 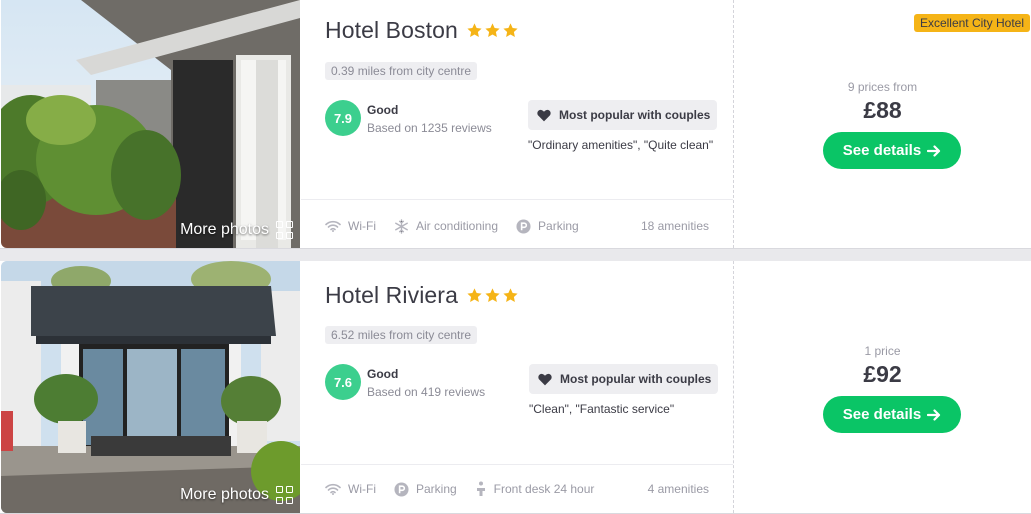 What do you see at coordinates (882, 87) in the screenshot?
I see `prices-label: 9 prices from` at bounding box center [882, 87].